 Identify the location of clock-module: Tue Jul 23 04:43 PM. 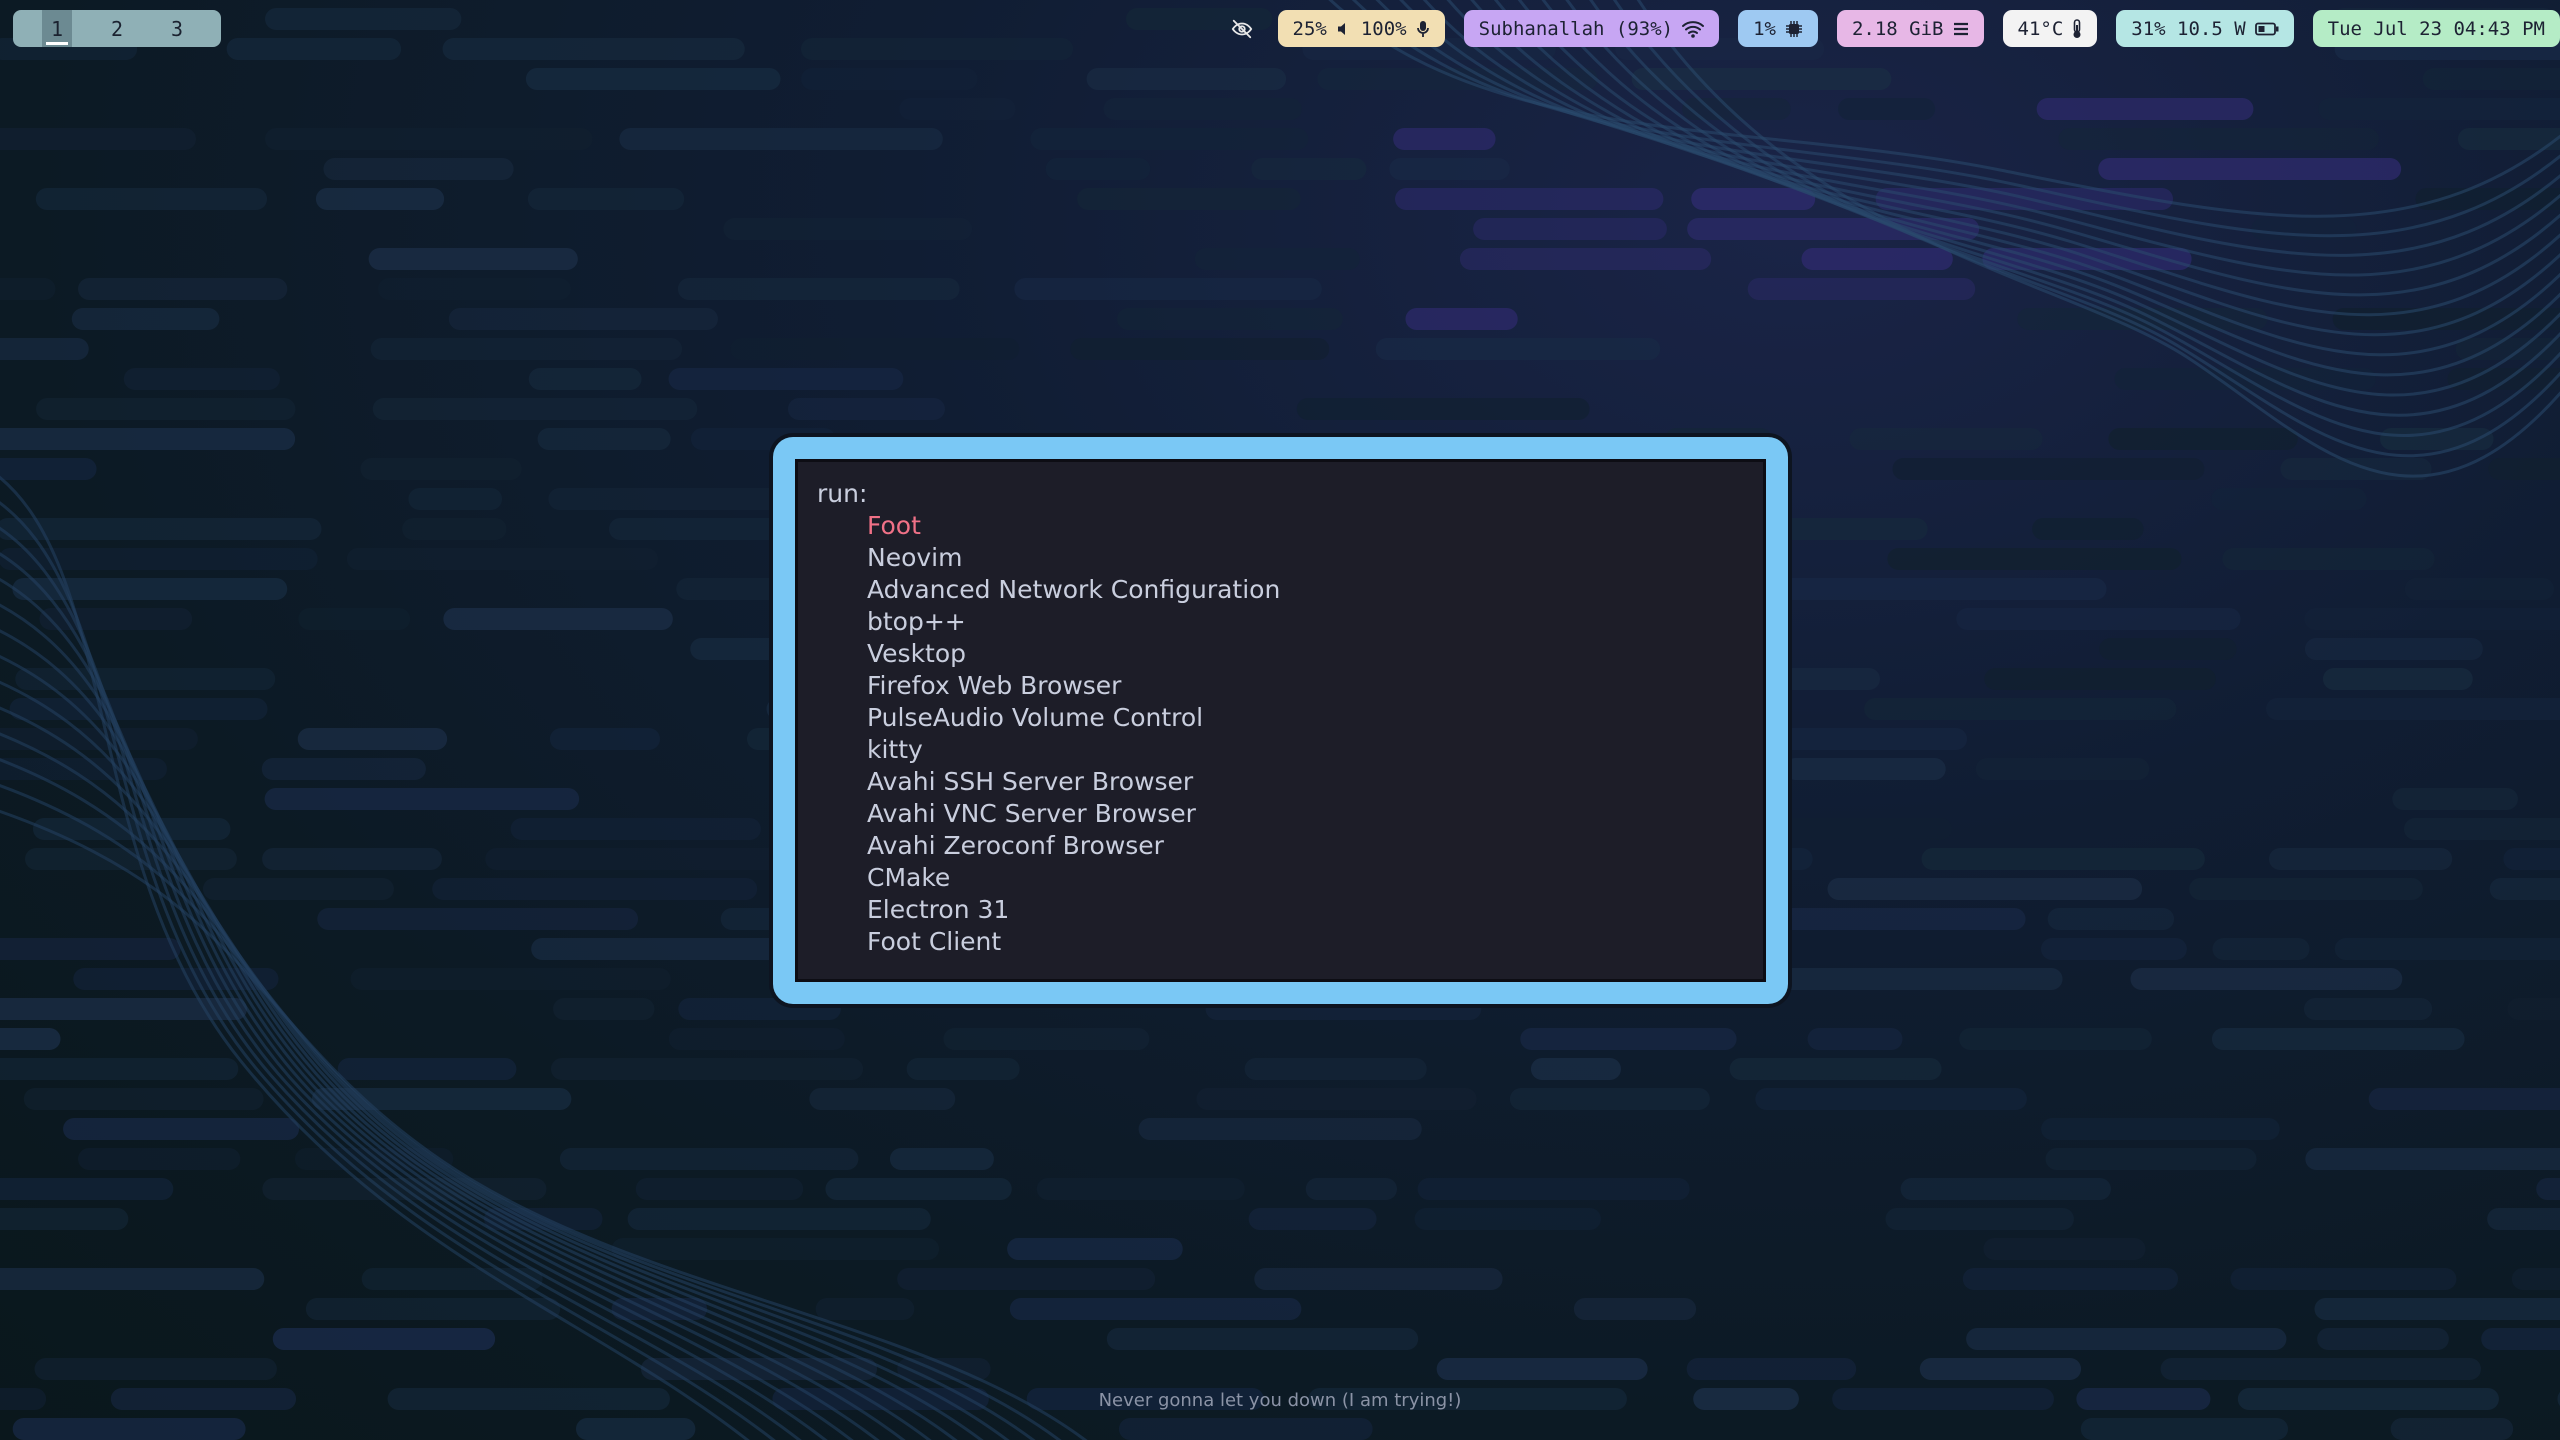
(2436, 28).